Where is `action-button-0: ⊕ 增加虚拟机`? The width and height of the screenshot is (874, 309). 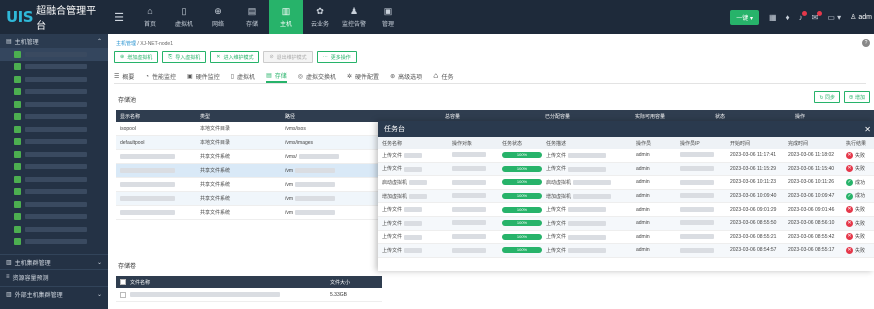 action-button-0: ⊕ 增加虚拟机 is located at coordinates (136, 57).